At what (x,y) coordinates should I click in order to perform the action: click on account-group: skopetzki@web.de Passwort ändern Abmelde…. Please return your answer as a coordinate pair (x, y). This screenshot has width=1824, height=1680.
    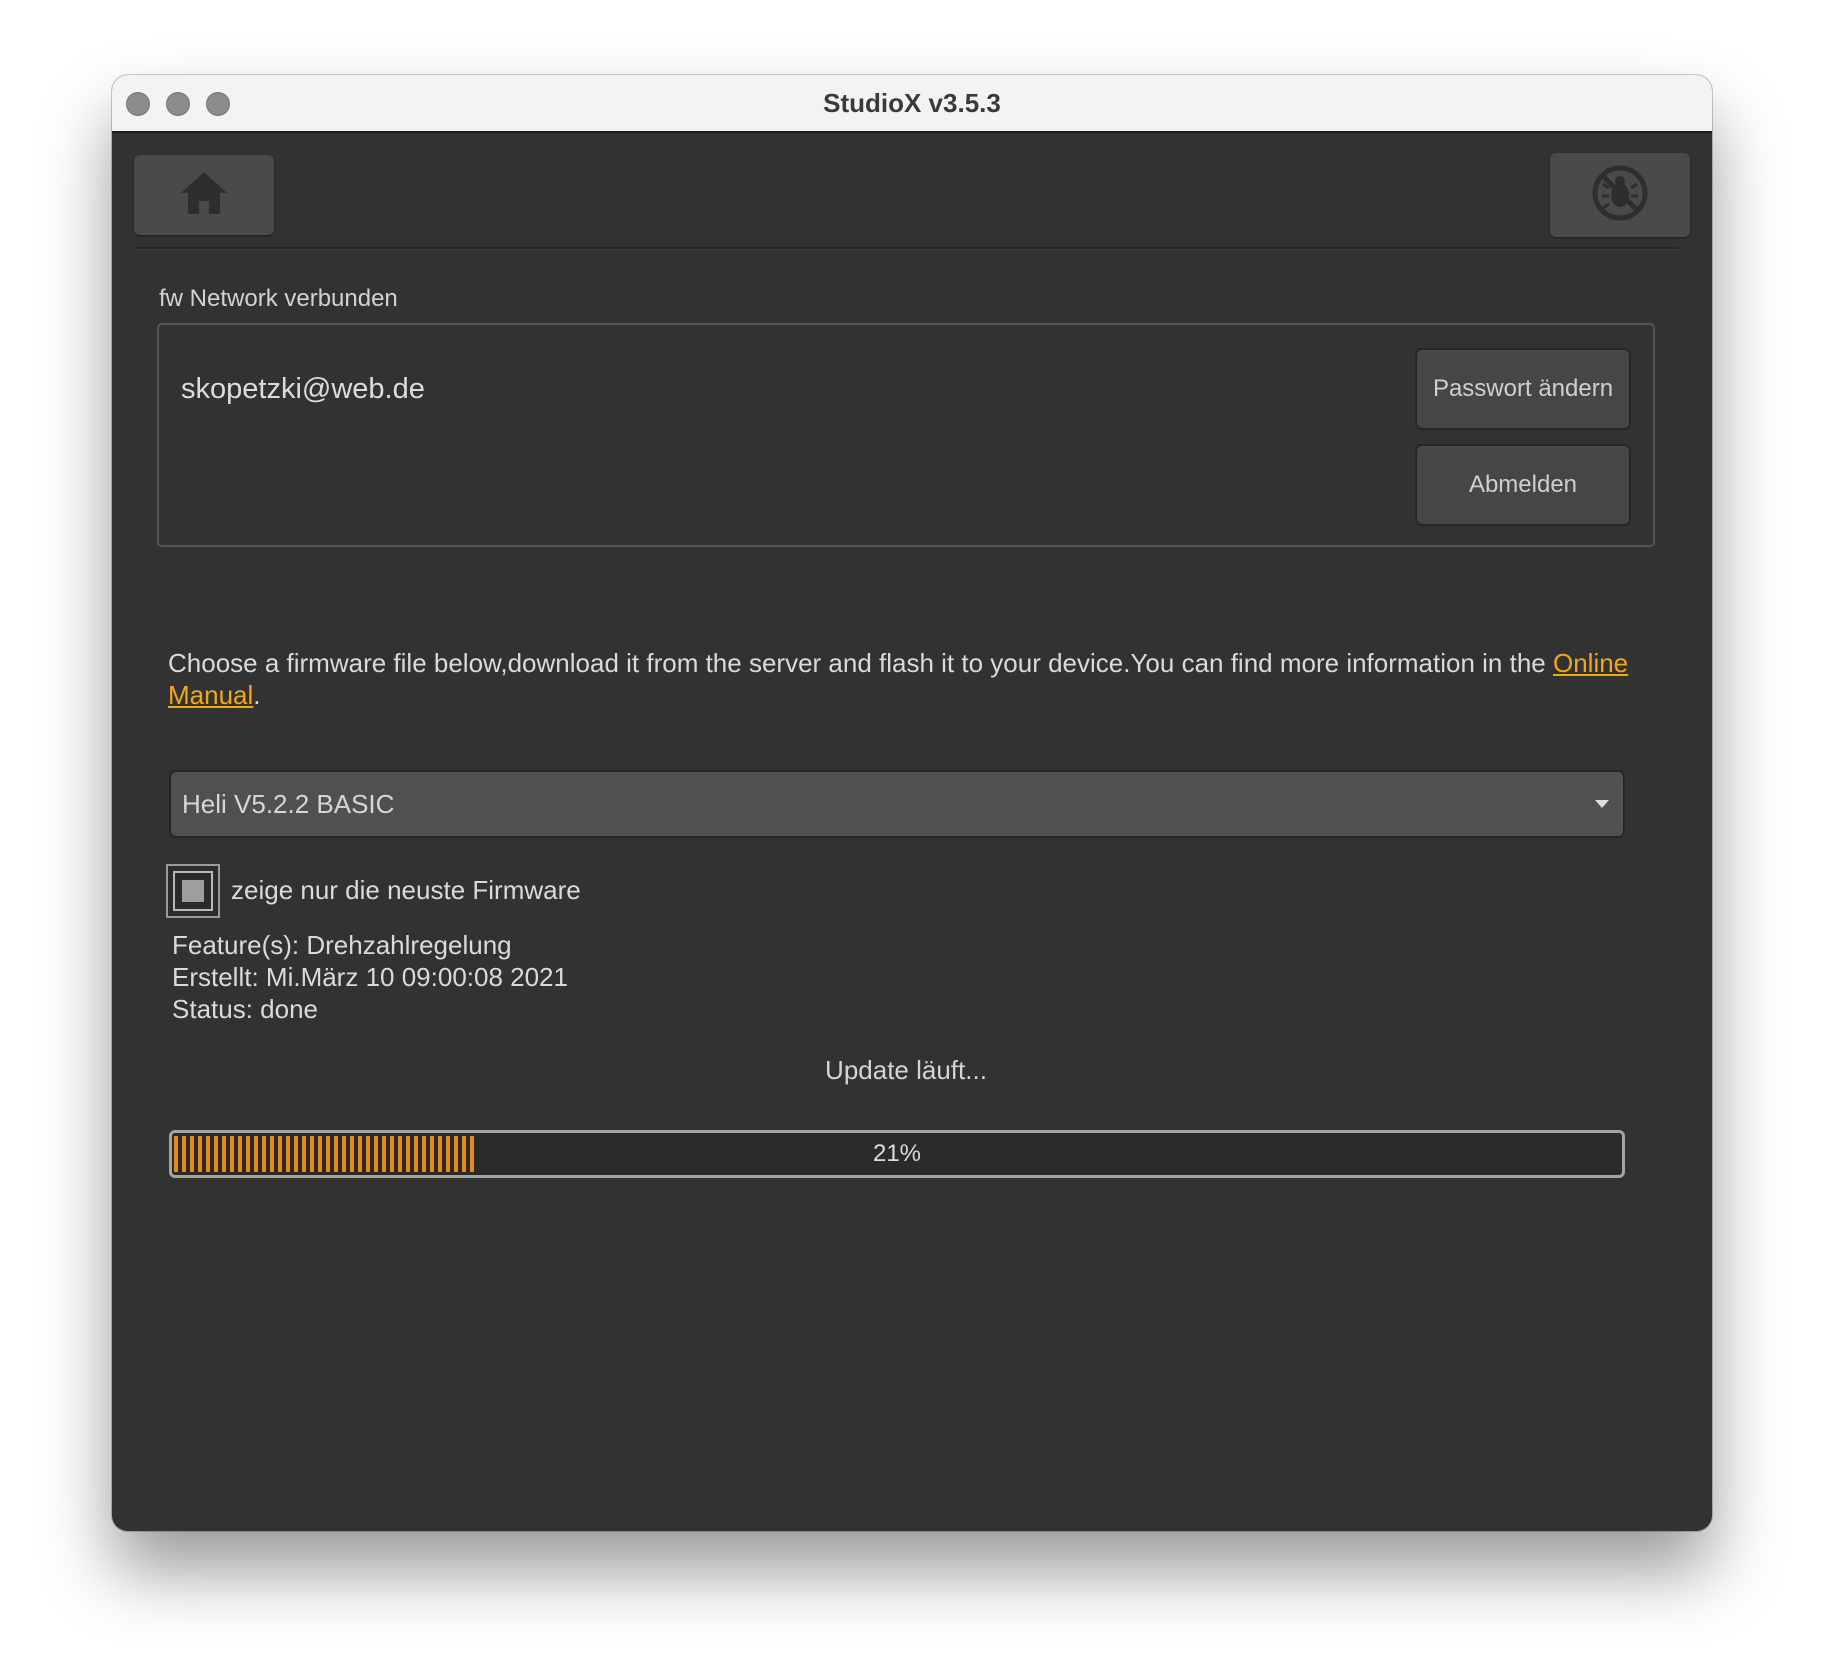
    Looking at the image, I should click on (906, 435).